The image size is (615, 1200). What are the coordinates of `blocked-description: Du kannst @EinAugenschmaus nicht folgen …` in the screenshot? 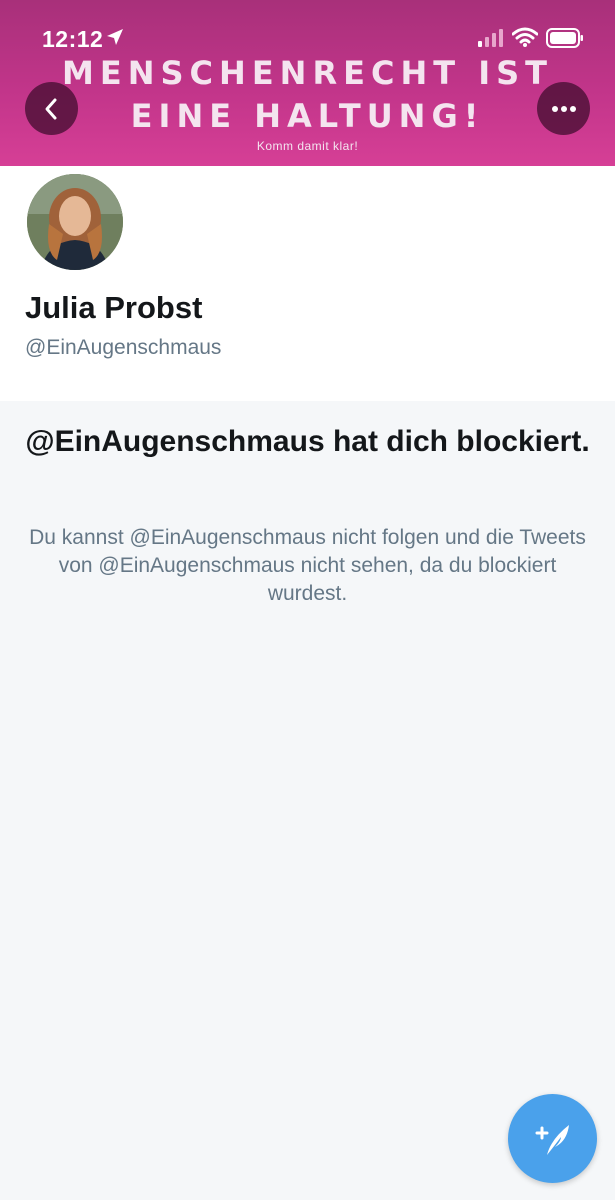 It's located at (307, 565).